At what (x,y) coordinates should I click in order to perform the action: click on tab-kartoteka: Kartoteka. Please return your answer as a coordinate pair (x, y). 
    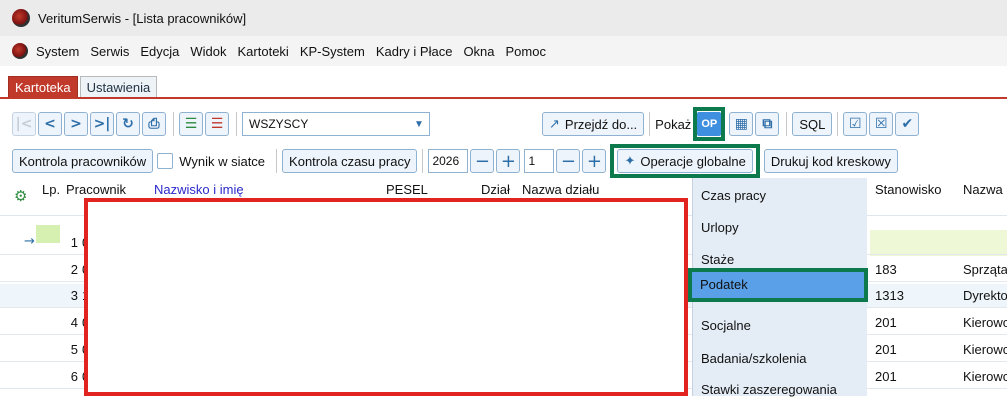
    Looking at the image, I should click on (43, 87).